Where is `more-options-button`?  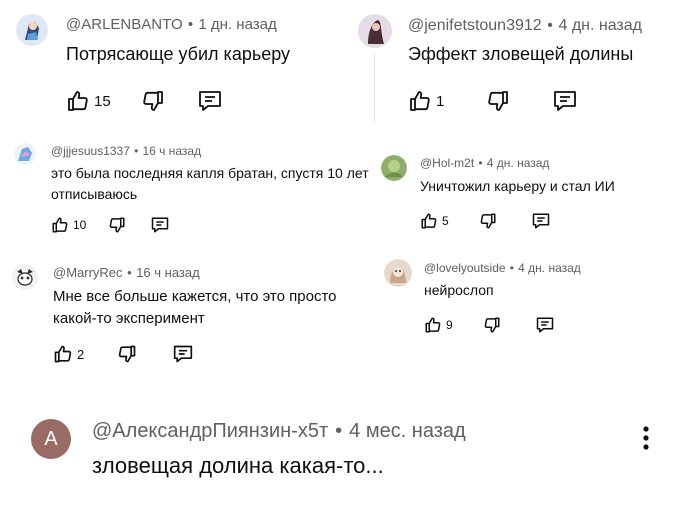 more-options-button is located at coordinates (646, 438).